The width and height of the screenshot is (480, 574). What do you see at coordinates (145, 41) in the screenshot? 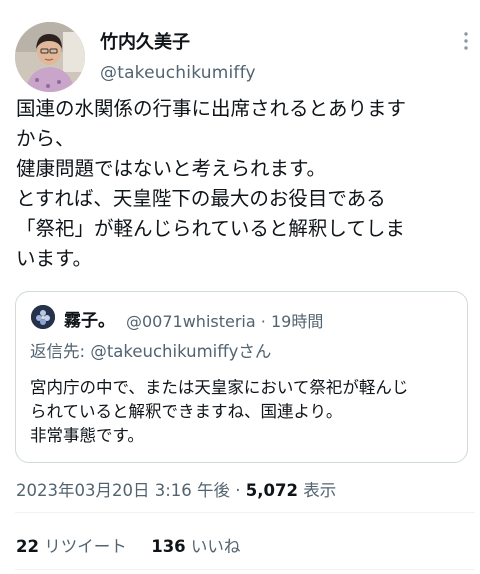
I see `author-name: 竹内久美子` at bounding box center [145, 41].